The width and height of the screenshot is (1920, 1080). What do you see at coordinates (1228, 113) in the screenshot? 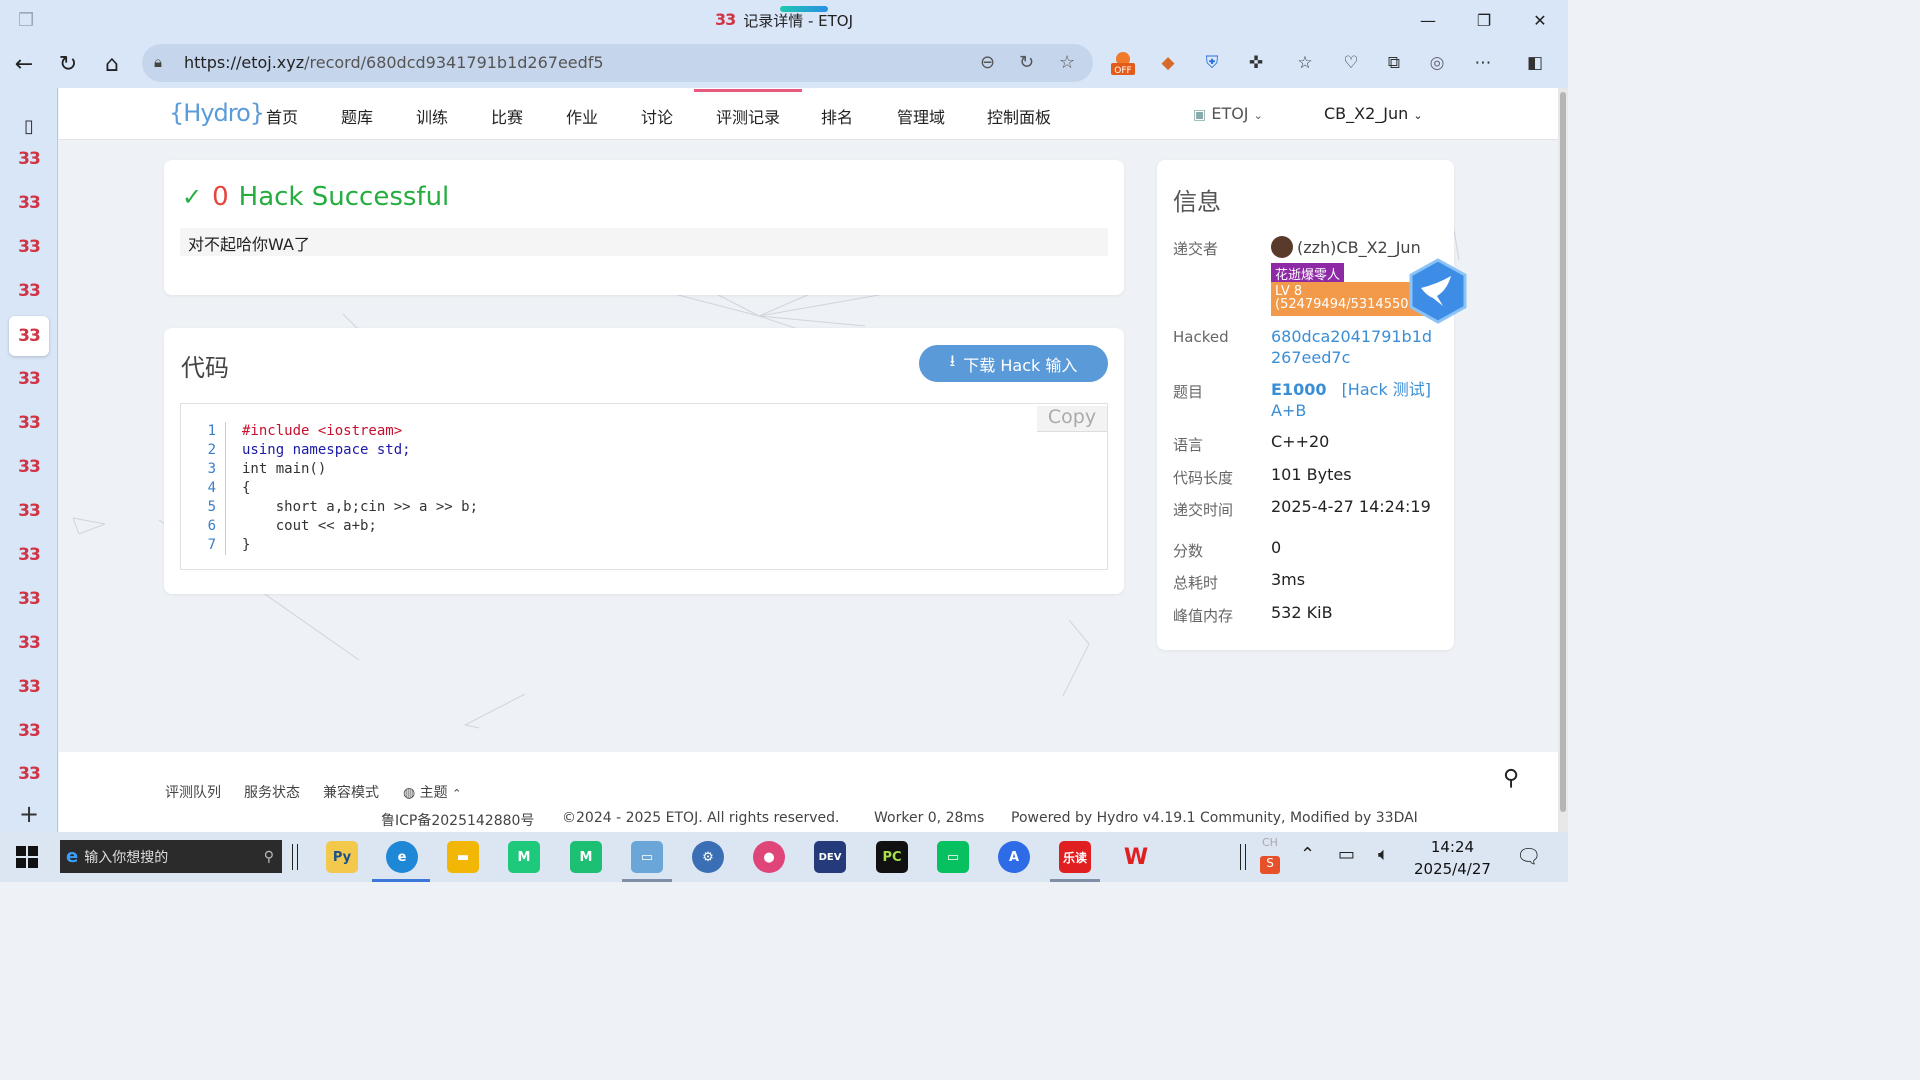
I see `domain-switcher: ▣ ETOJ ⌄` at bounding box center [1228, 113].